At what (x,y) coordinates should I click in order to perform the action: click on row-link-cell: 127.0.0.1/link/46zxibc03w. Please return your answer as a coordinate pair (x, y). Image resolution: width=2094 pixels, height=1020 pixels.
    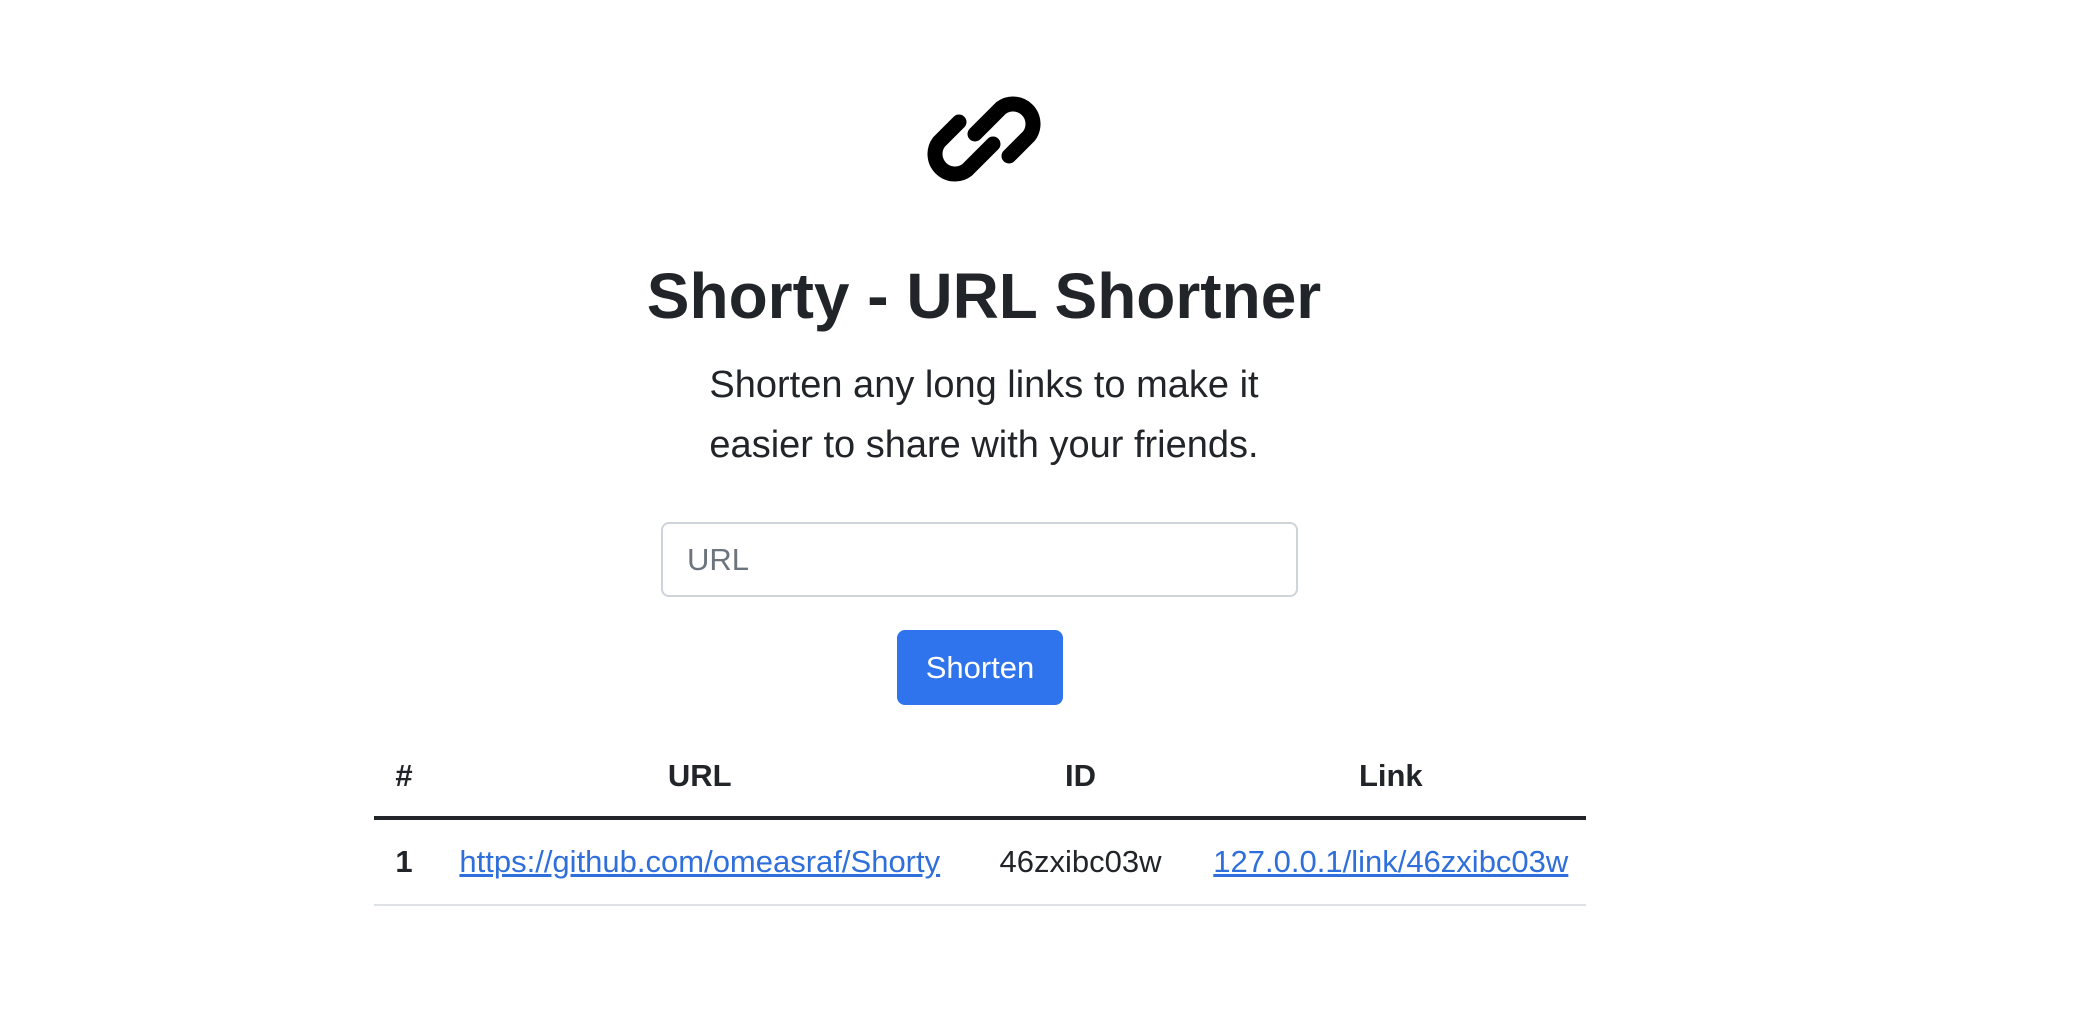
    Looking at the image, I should click on (1390, 862).